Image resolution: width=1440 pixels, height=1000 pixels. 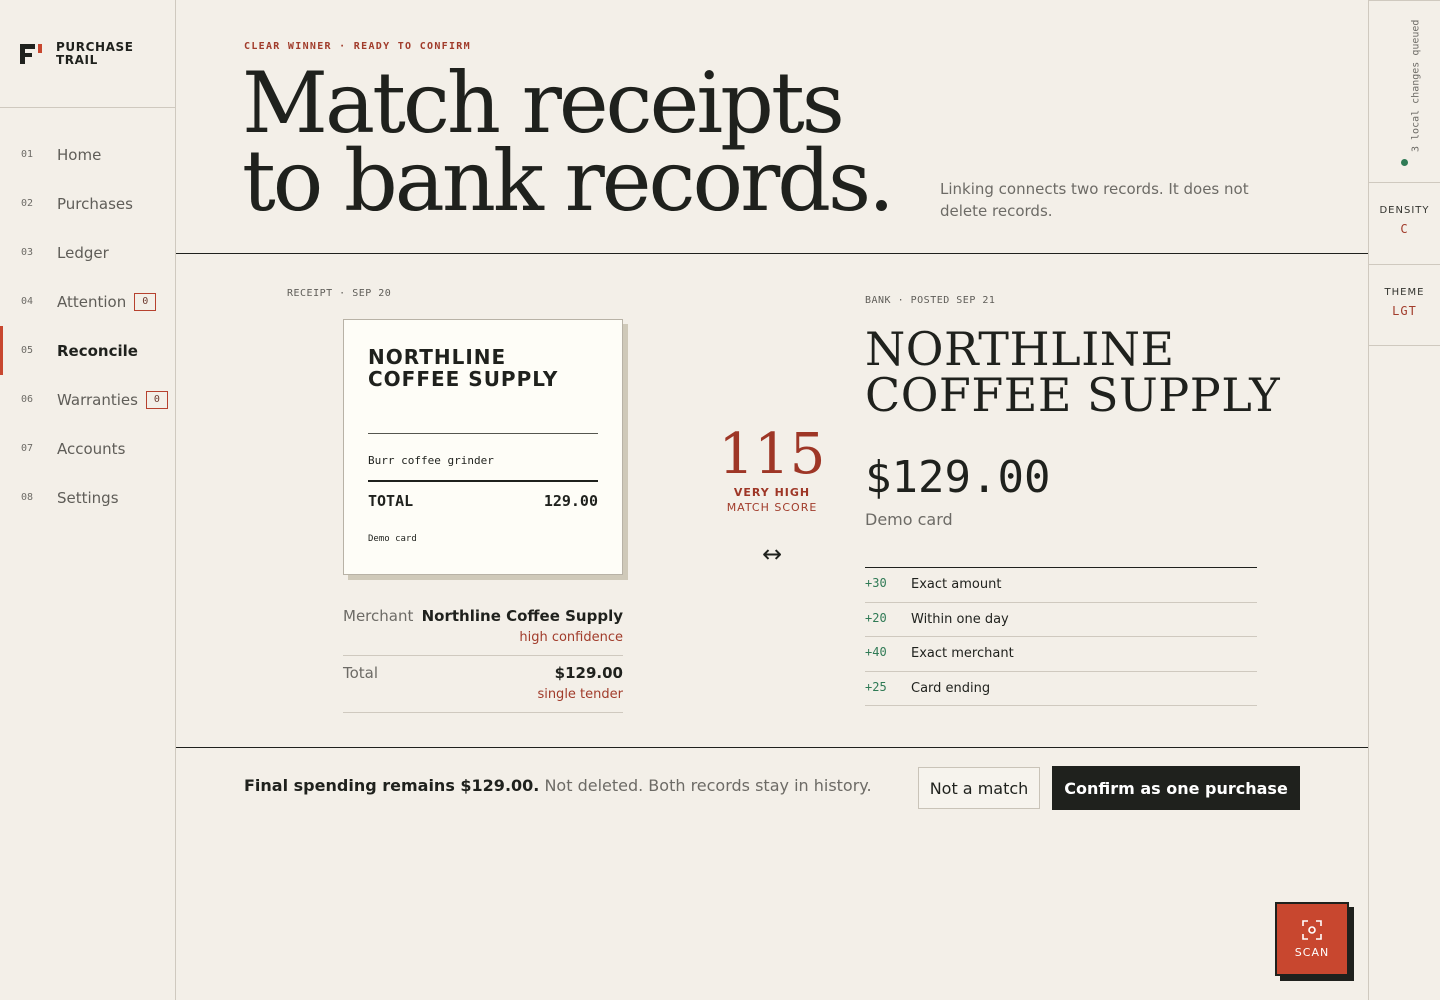 I want to click on score-reason-row: +25 Card ending, so click(x=1061, y=689).